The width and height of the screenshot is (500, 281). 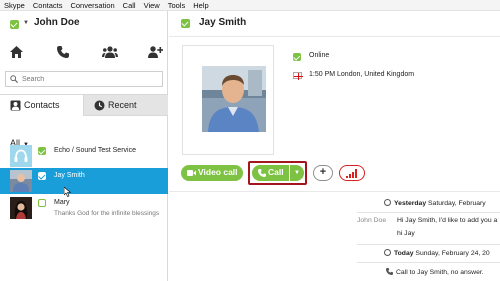 What do you see at coordinates (62, 202) in the screenshot?
I see `contact-name: Mary` at bounding box center [62, 202].